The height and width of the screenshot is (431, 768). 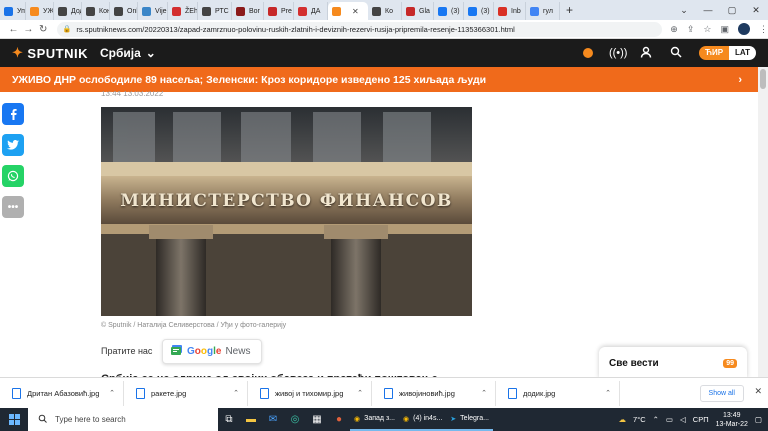 I want to click on powerpoint-icon: ●, so click(x=339, y=419).